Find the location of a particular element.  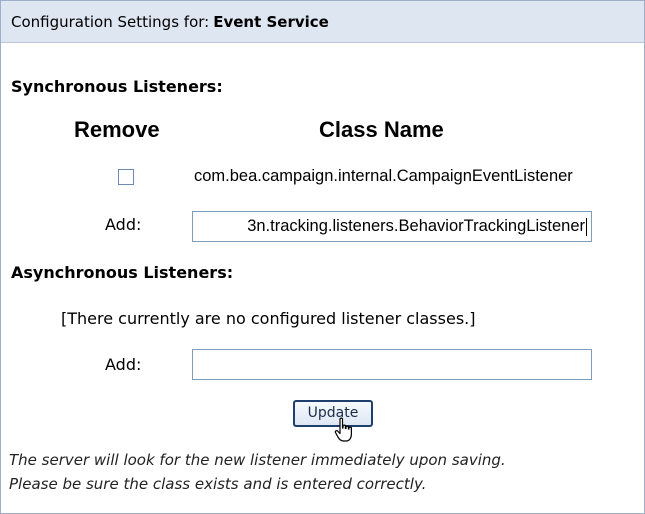

panel-header: Configuration Settings for: Event Service is located at coordinates (322, 22).